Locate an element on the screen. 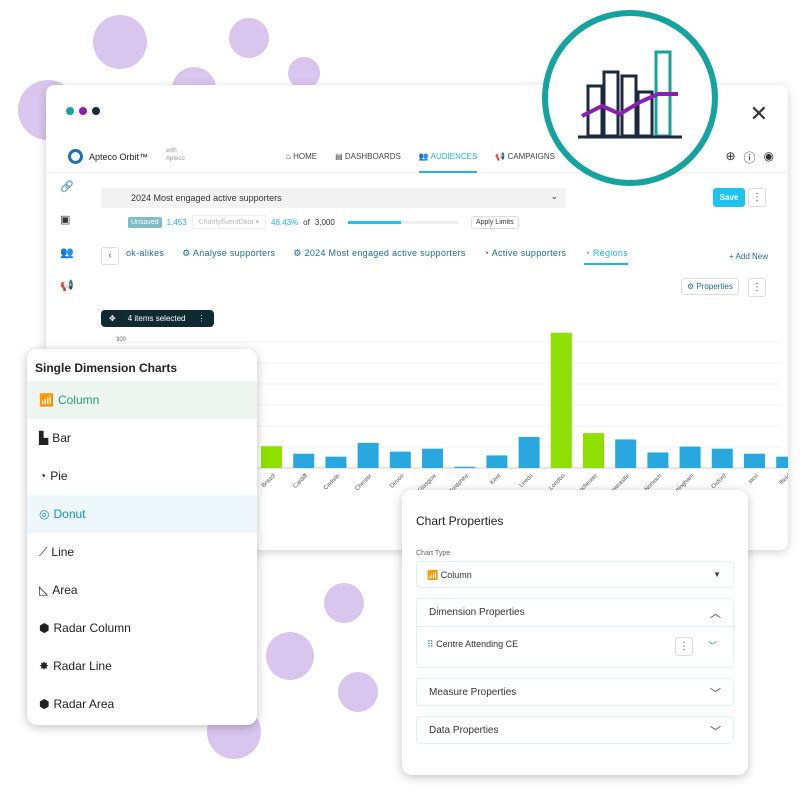 The height and width of the screenshot is (800, 800). bar-kent is located at coordinates (497, 461).